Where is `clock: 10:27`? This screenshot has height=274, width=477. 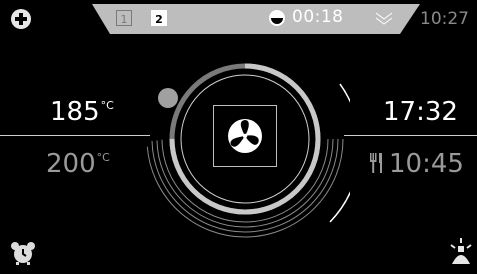
clock: 10:27 is located at coordinates (444, 19).